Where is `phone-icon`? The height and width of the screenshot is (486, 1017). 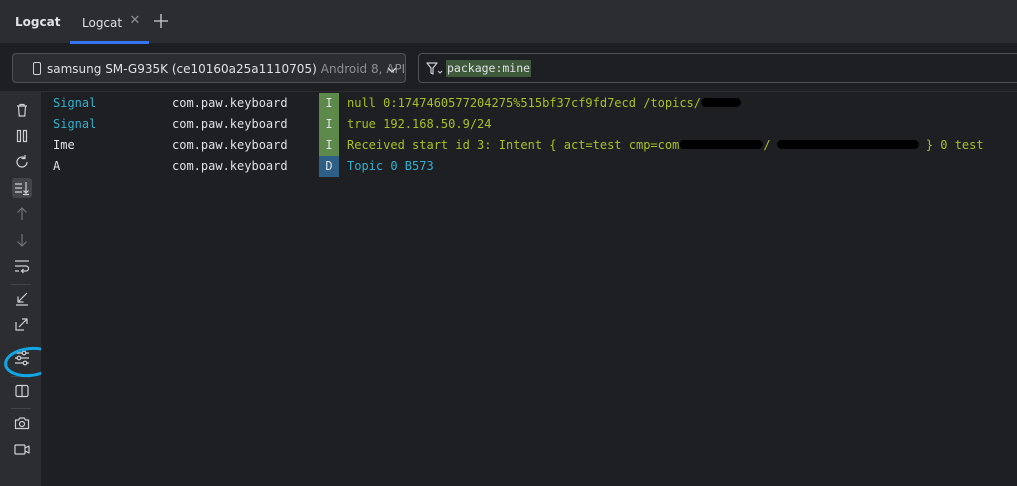
phone-icon is located at coordinates (37, 68).